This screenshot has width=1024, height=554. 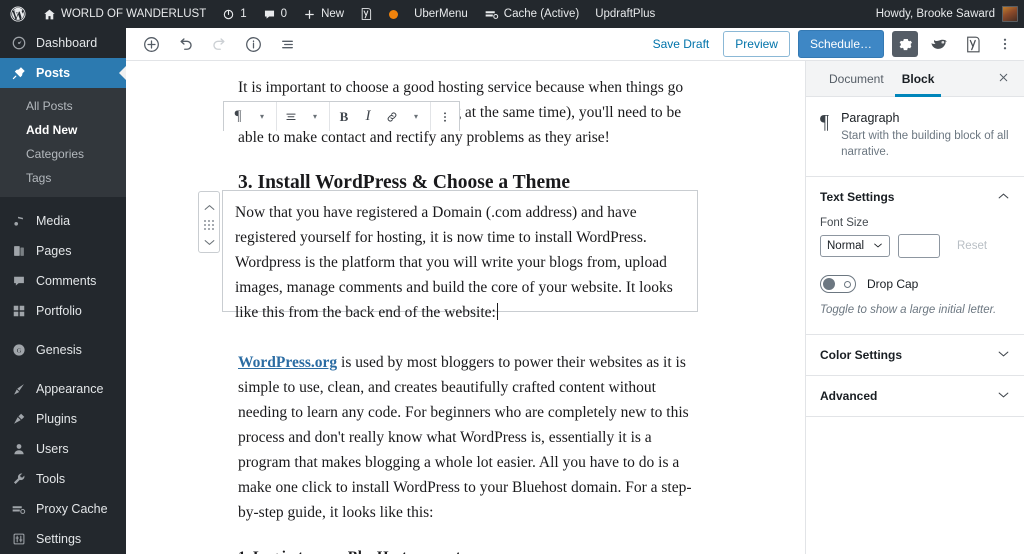 I want to click on submenu-item-all-posts: All Posts, so click(x=63, y=106).